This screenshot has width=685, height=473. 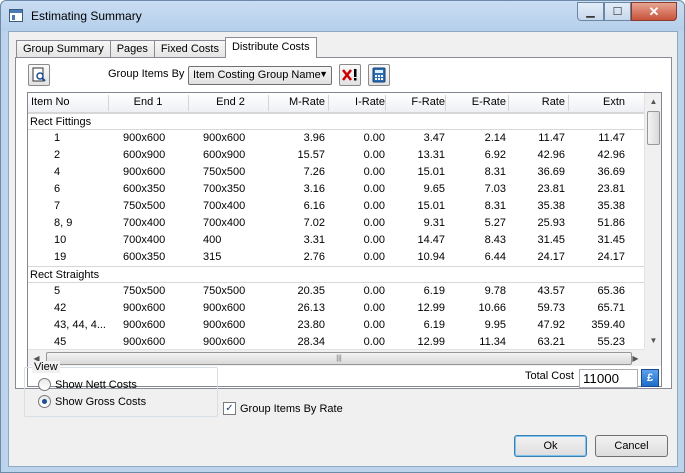 I want to click on calculator-icon, so click(x=379, y=75).